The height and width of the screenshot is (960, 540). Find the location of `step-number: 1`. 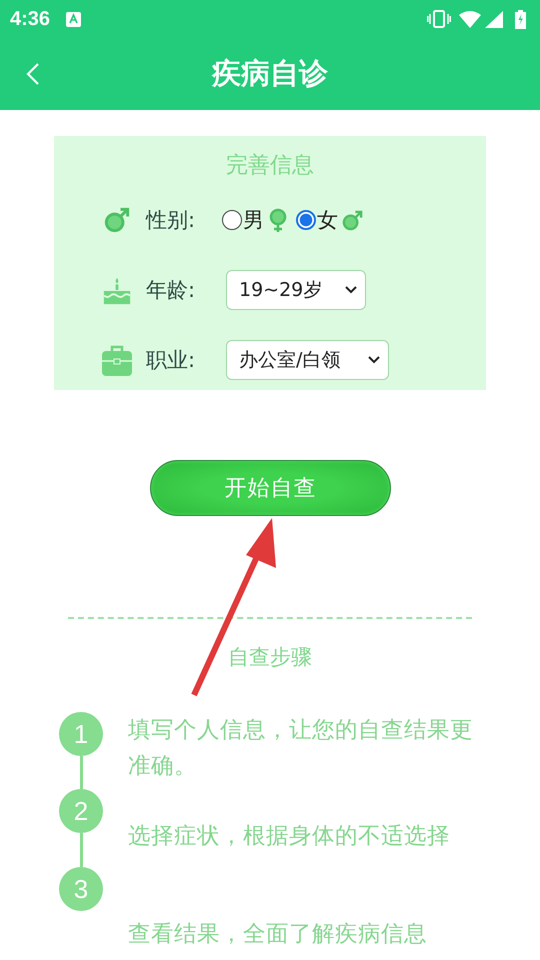

step-number: 1 is located at coordinates (81, 734).